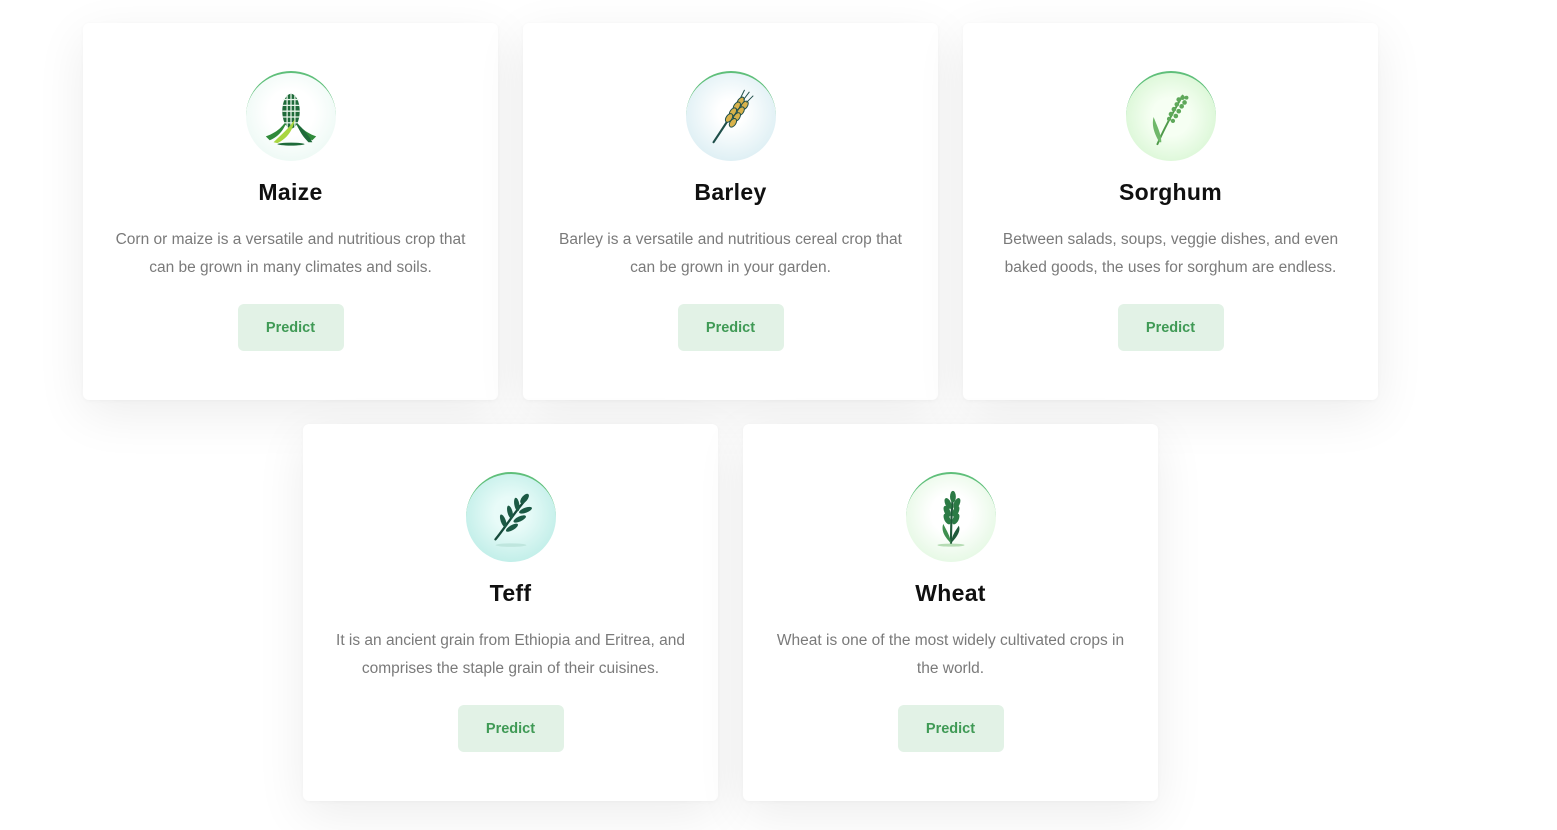 The width and height of the screenshot is (1557, 830). What do you see at coordinates (290, 327) in the screenshot?
I see `predict-button-maize: Predict` at bounding box center [290, 327].